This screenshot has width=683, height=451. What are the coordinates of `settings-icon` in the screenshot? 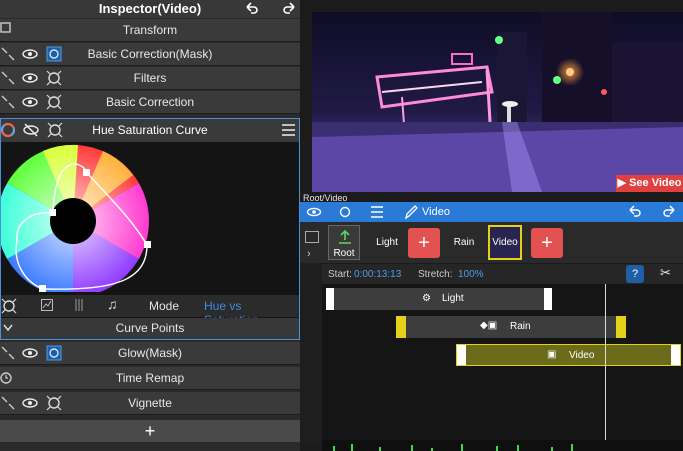 It's located at (9, 306).